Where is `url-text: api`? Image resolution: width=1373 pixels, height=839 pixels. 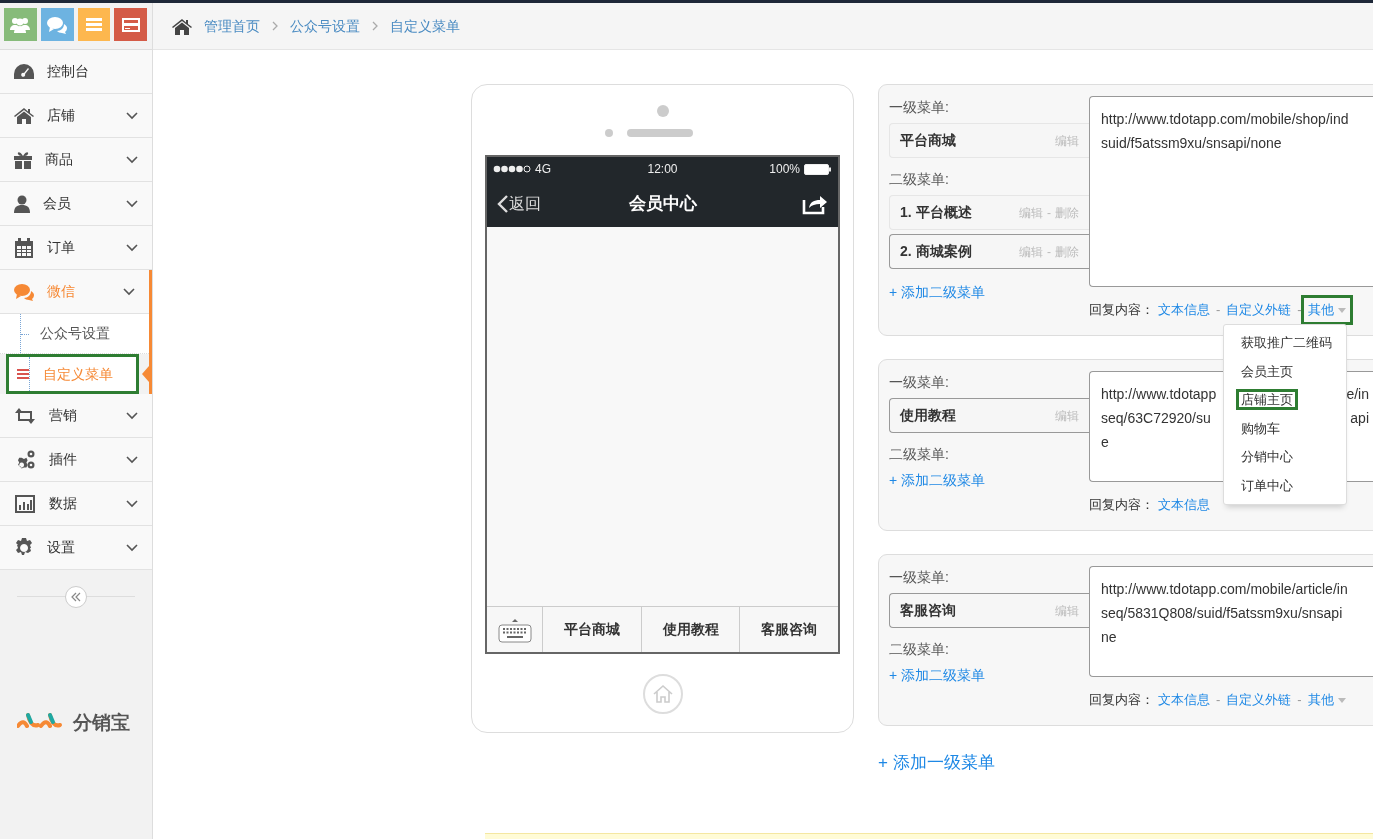
url-text: api is located at coordinates (1359, 418).